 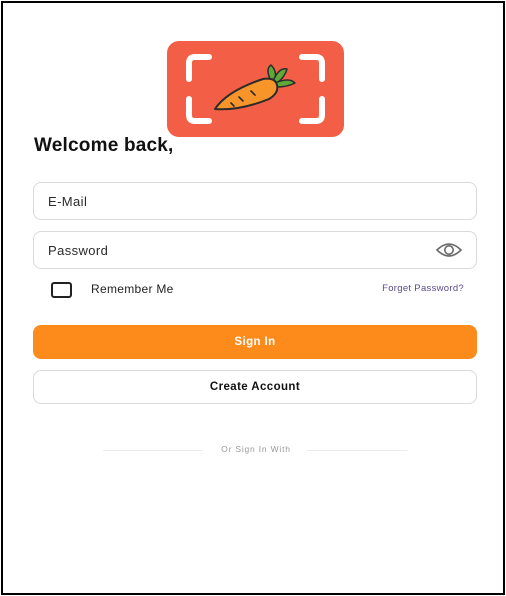 What do you see at coordinates (258, 290) in the screenshot?
I see `remember-row: Remember Me Forget Password?` at bounding box center [258, 290].